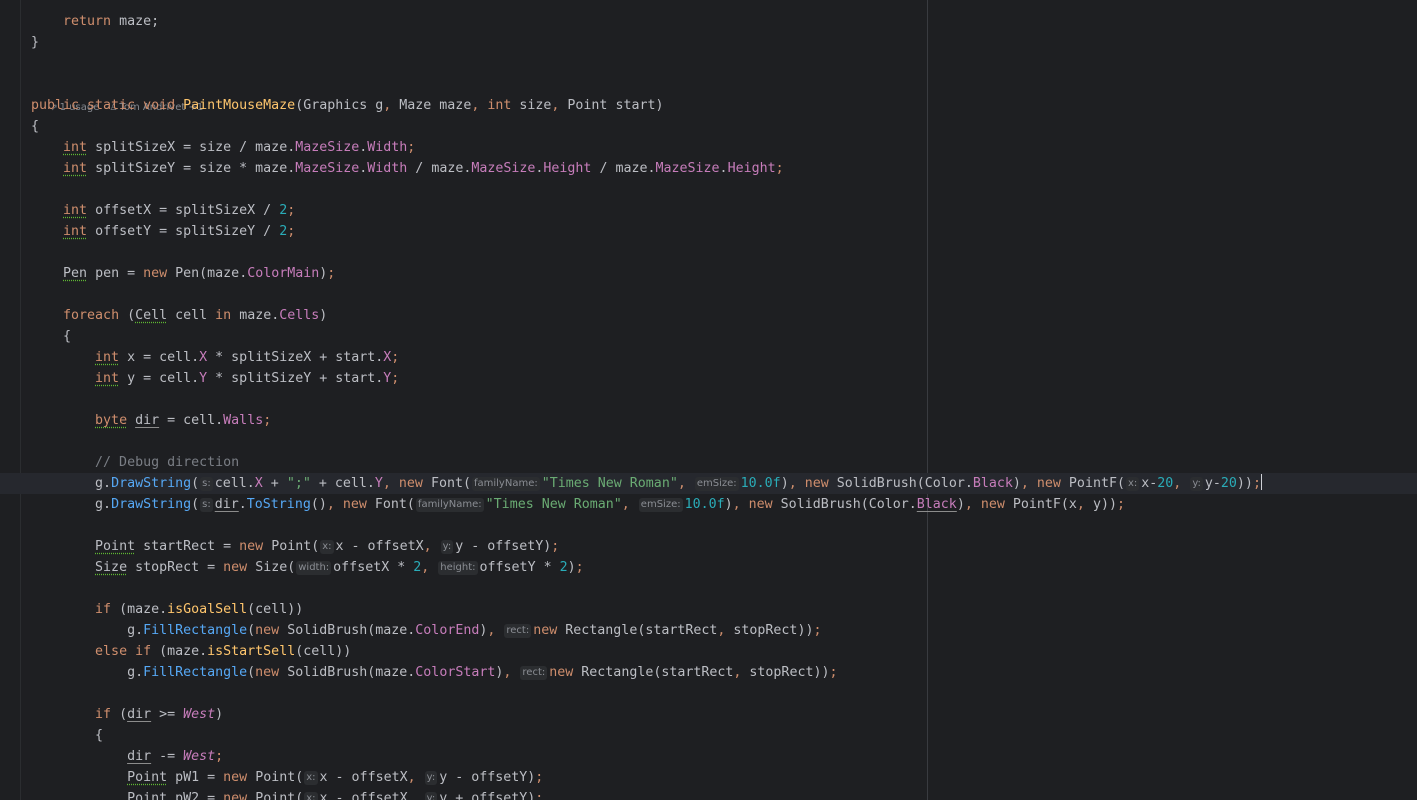  What do you see at coordinates (35, 42) in the screenshot?
I see `code-line: }` at bounding box center [35, 42].